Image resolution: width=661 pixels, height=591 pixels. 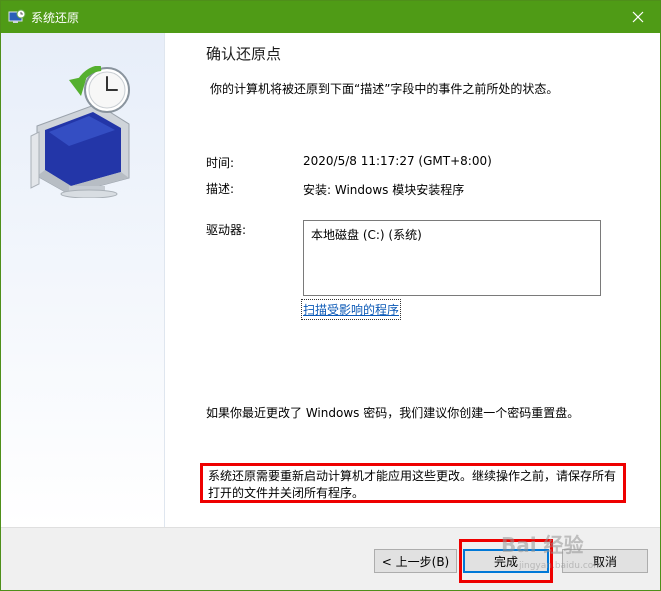 What do you see at coordinates (17, 16) in the screenshot?
I see `system-restore-icon` at bounding box center [17, 16].